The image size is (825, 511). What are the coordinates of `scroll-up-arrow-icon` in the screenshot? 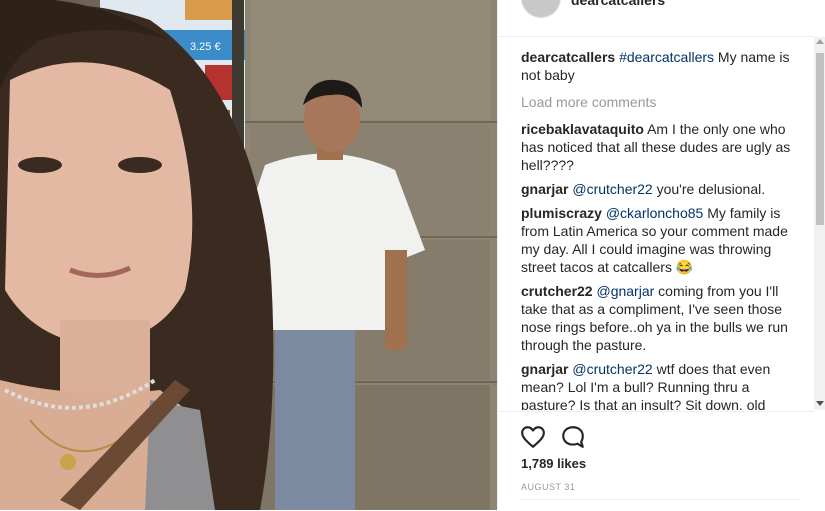 It's located at (820, 41).